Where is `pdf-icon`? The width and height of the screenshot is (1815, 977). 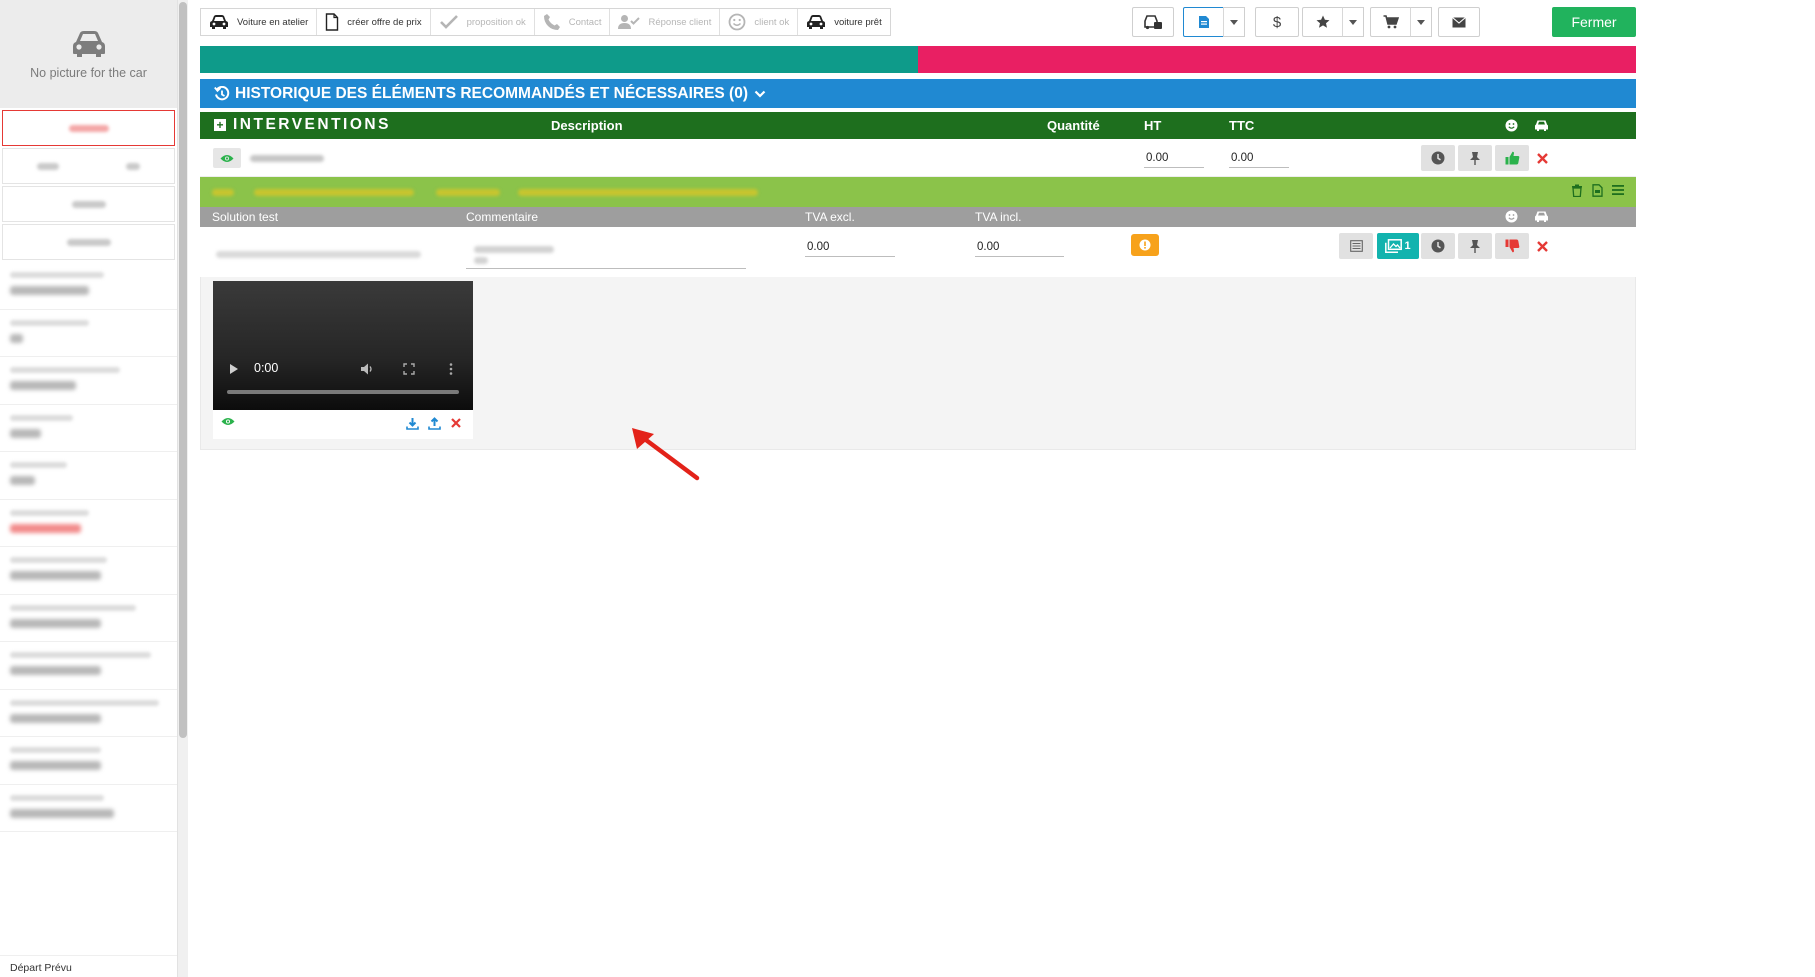
pdf-icon is located at coordinates (1597, 190).